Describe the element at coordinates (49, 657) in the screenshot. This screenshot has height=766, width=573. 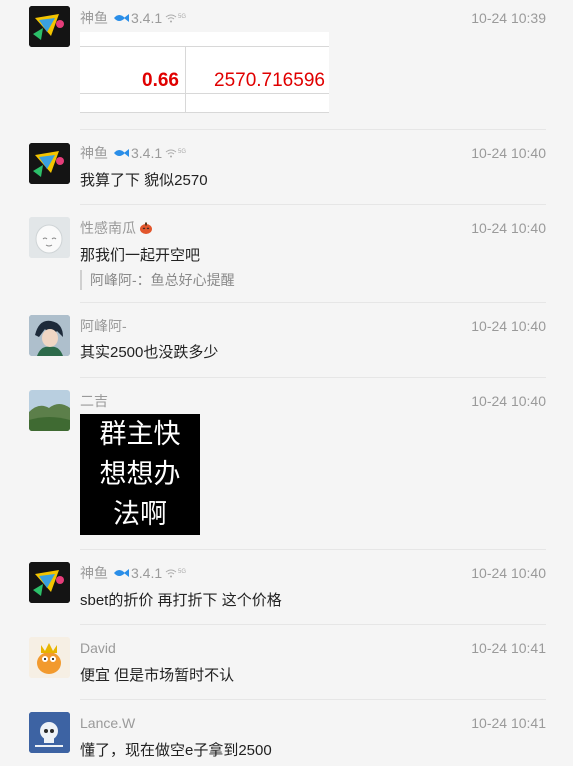
I see `avatar-garfield` at that location.